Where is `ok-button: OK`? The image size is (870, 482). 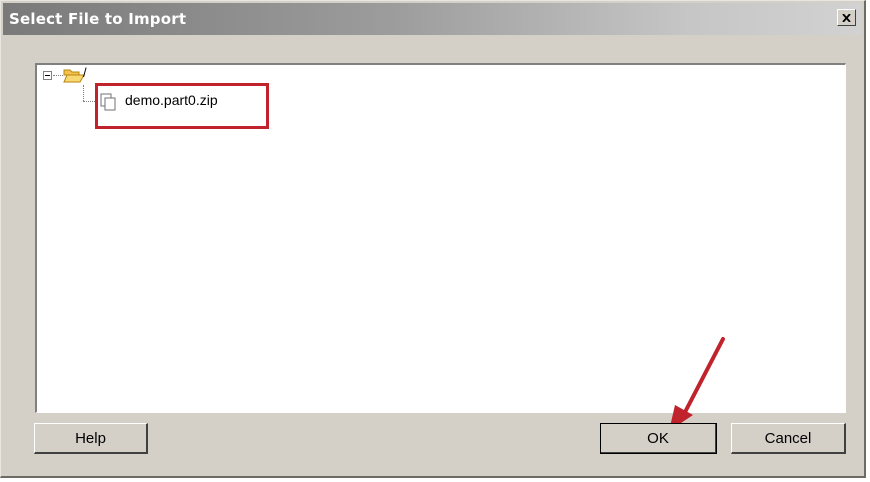 ok-button: OK is located at coordinates (658, 438).